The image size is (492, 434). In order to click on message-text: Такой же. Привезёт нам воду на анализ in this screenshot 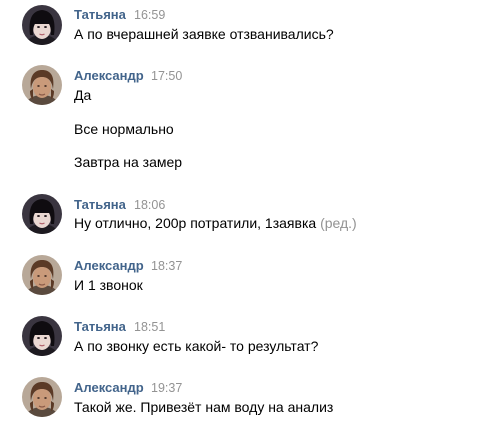, I will do `click(204, 407)`.